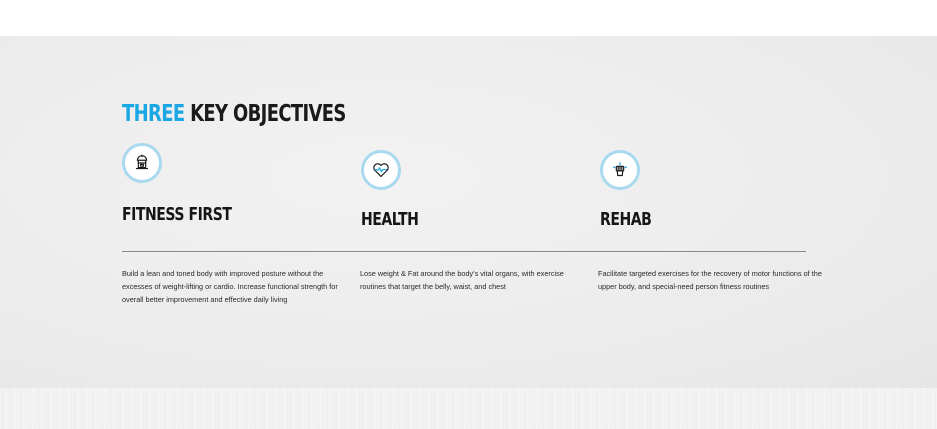 The image size is (937, 429). What do you see at coordinates (464, 251) in the screenshot?
I see `section-divider` at bounding box center [464, 251].